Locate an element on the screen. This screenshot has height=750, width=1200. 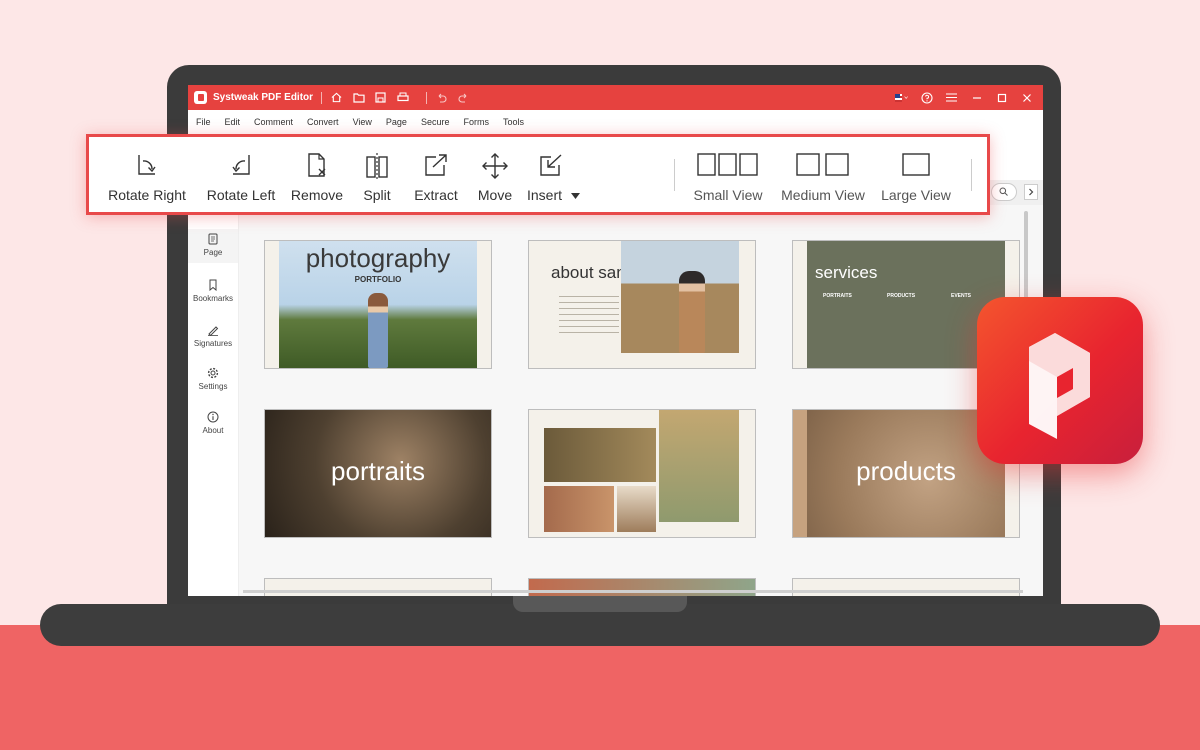
insert-button: Insert is located at coordinates (555, 174).